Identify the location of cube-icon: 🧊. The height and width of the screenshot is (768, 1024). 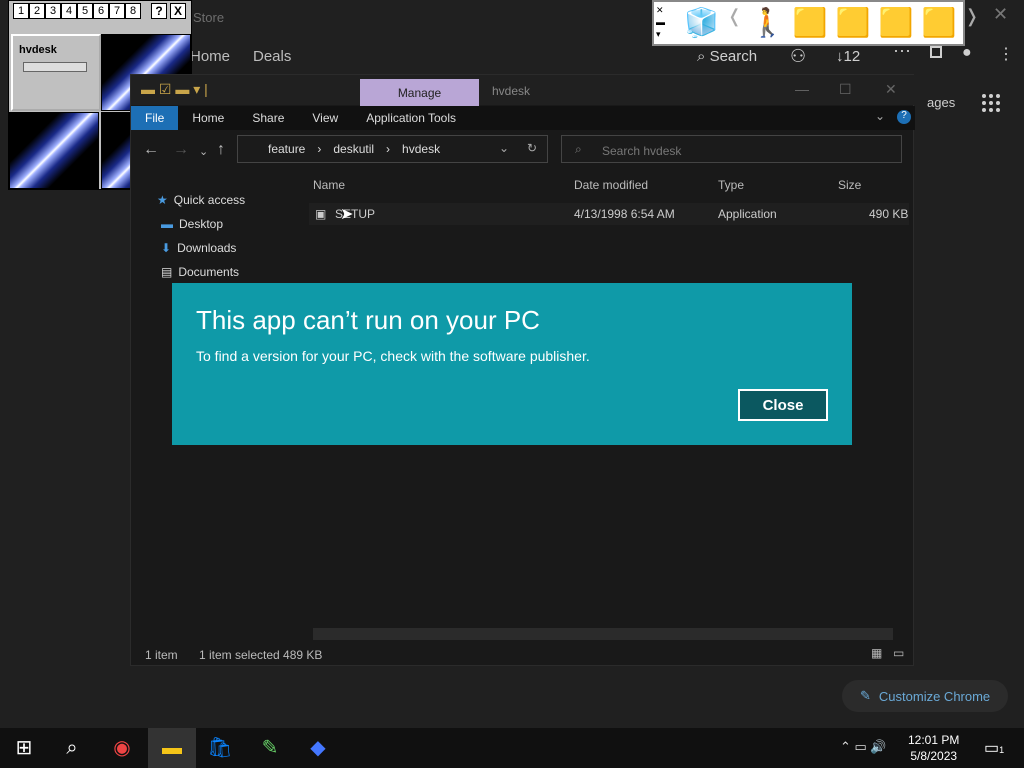
(701, 22).